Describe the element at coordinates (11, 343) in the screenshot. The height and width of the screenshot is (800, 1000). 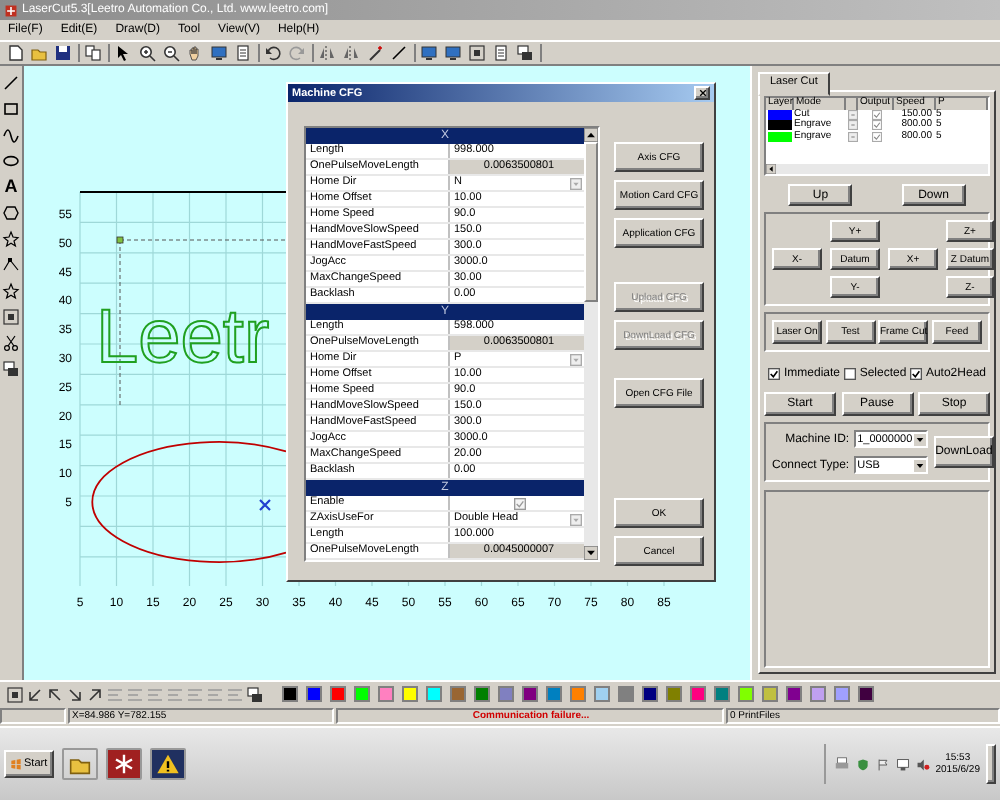
I see `scissors-icon` at that location.